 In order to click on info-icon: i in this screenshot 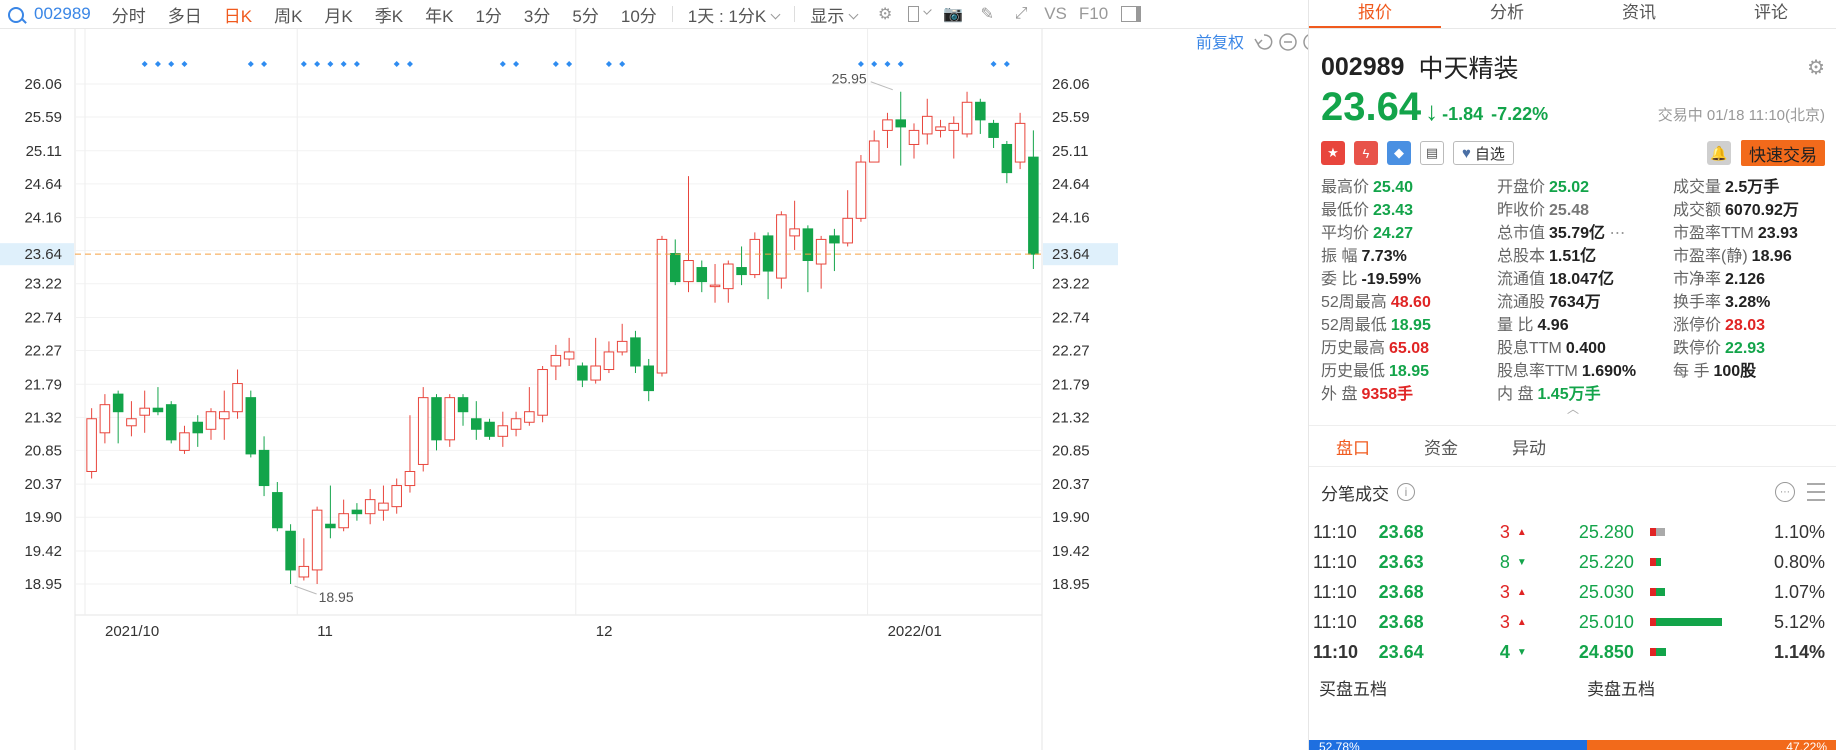, I will do `click(1406, 492)`.